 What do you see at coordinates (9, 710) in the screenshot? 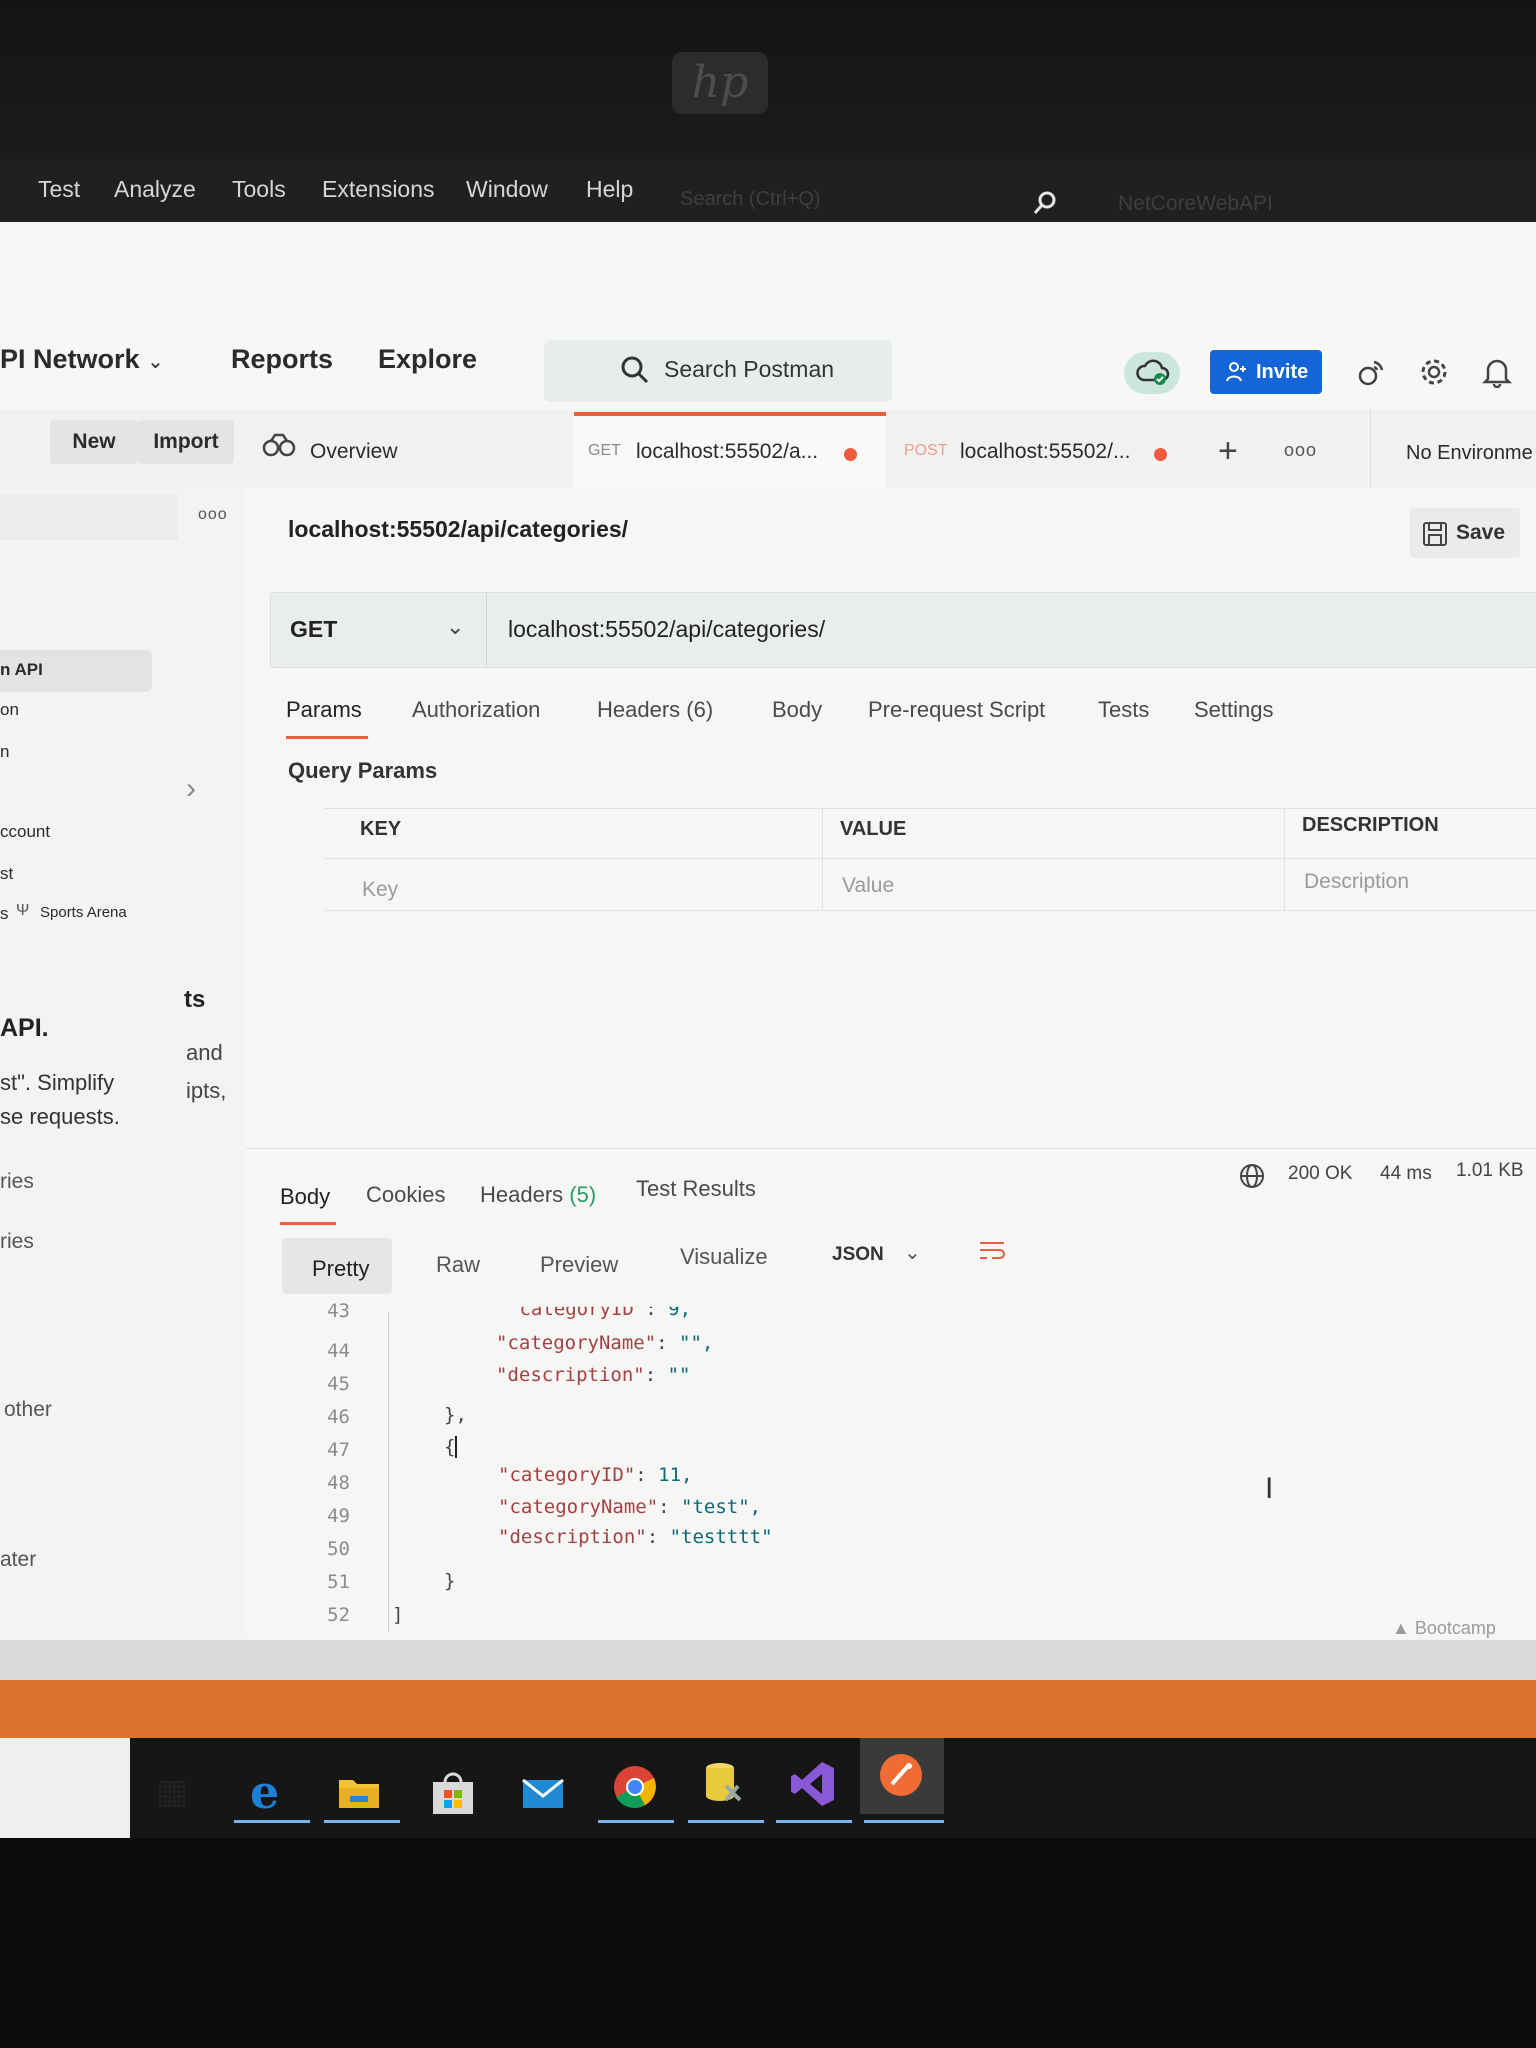
I see `sidebar-item: on` at bounding box center [9, 710].